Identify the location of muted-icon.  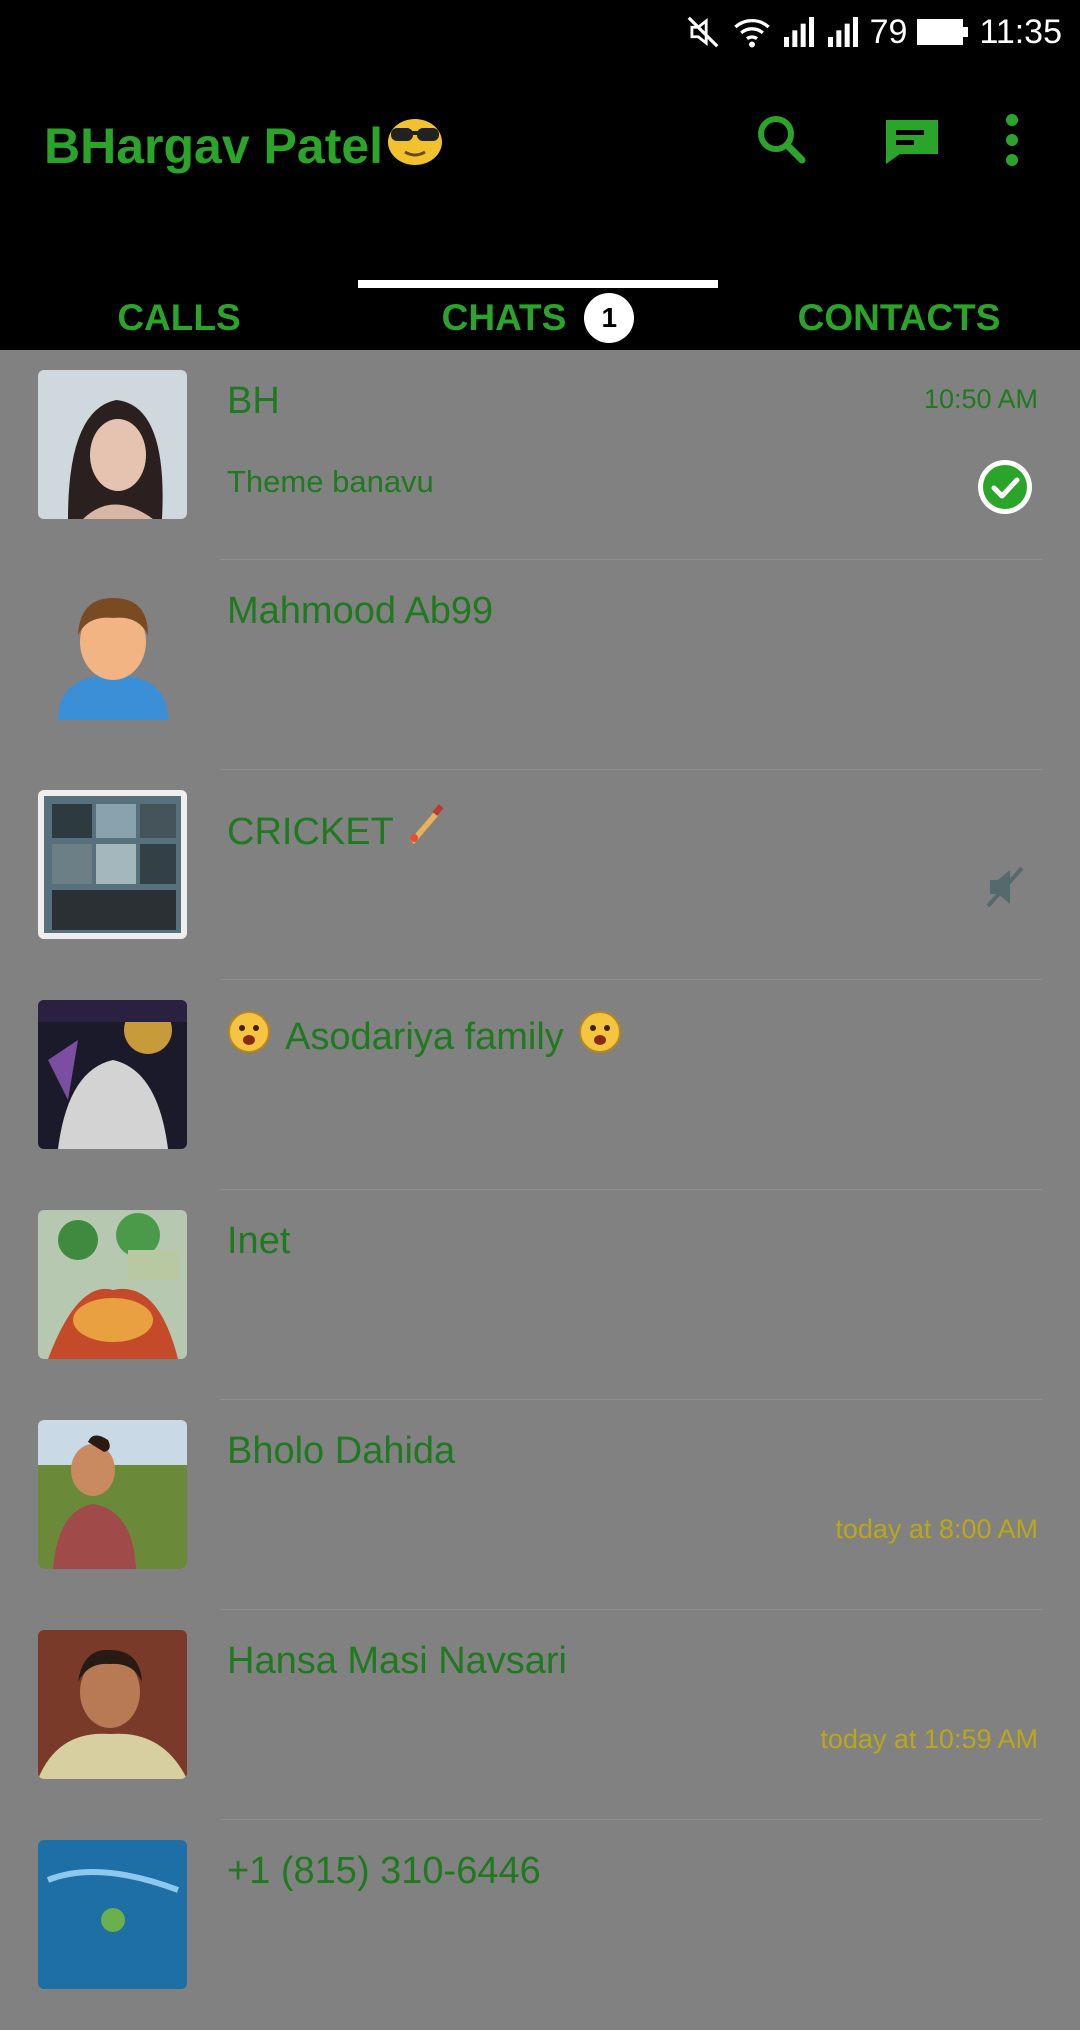
(1005, 889).